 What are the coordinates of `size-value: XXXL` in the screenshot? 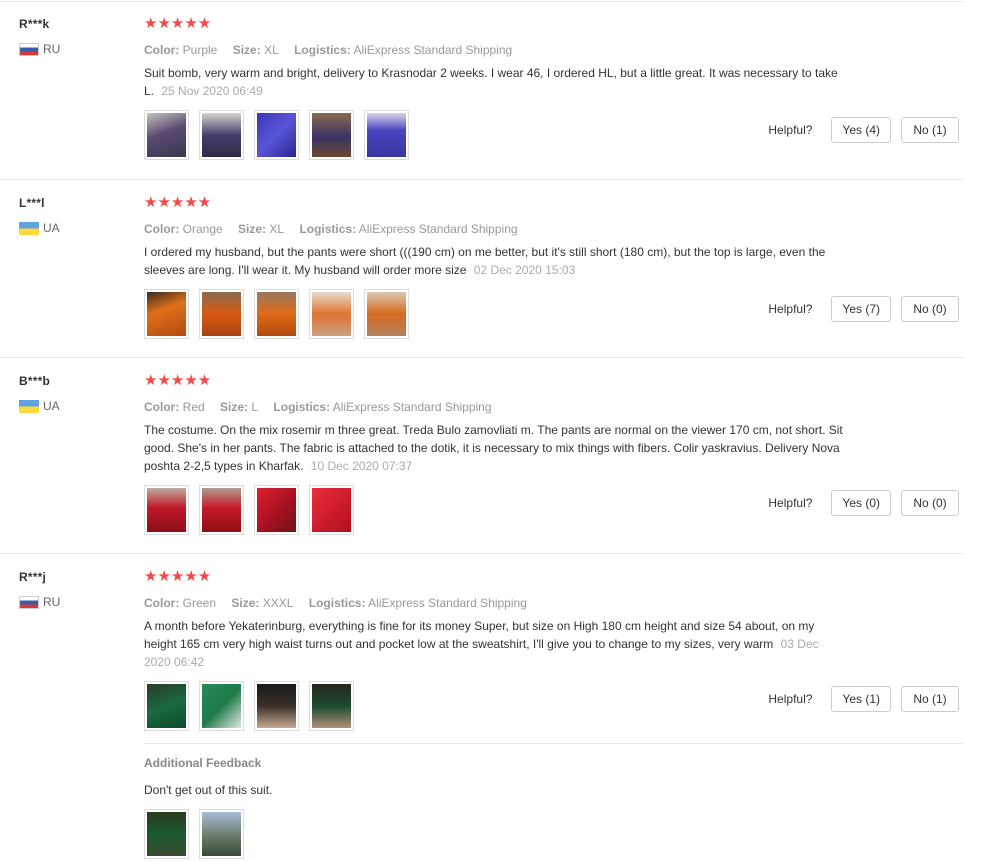 It's located at (278, 603).